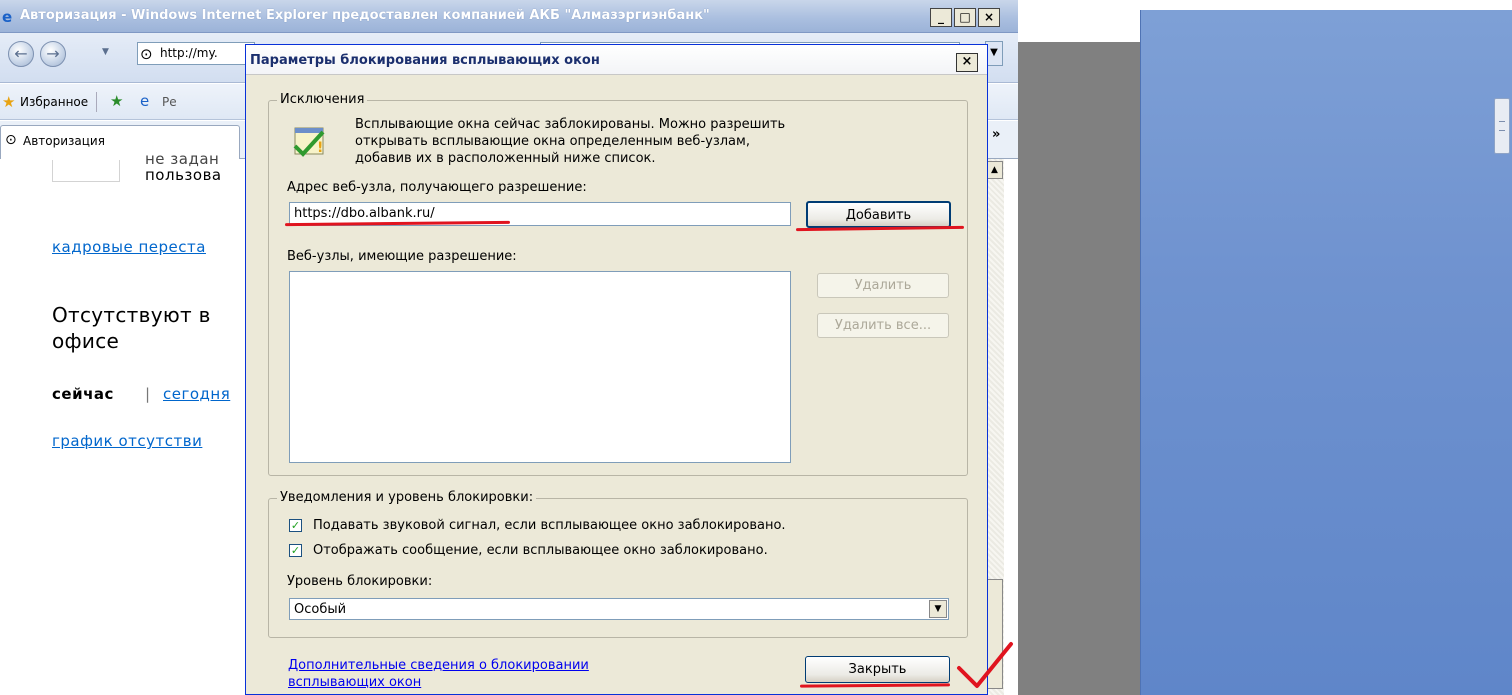 This screenshot has height=695, width=1512. What do you see at coordinates (996, 134) in the screenshot?
I see `more-tabs-icon: »` at bounding box center [996, 134].